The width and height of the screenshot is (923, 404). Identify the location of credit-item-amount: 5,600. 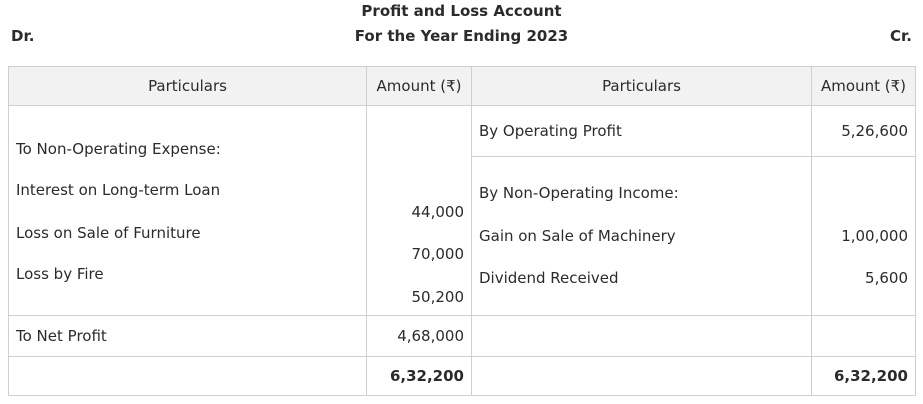
(886, 278).